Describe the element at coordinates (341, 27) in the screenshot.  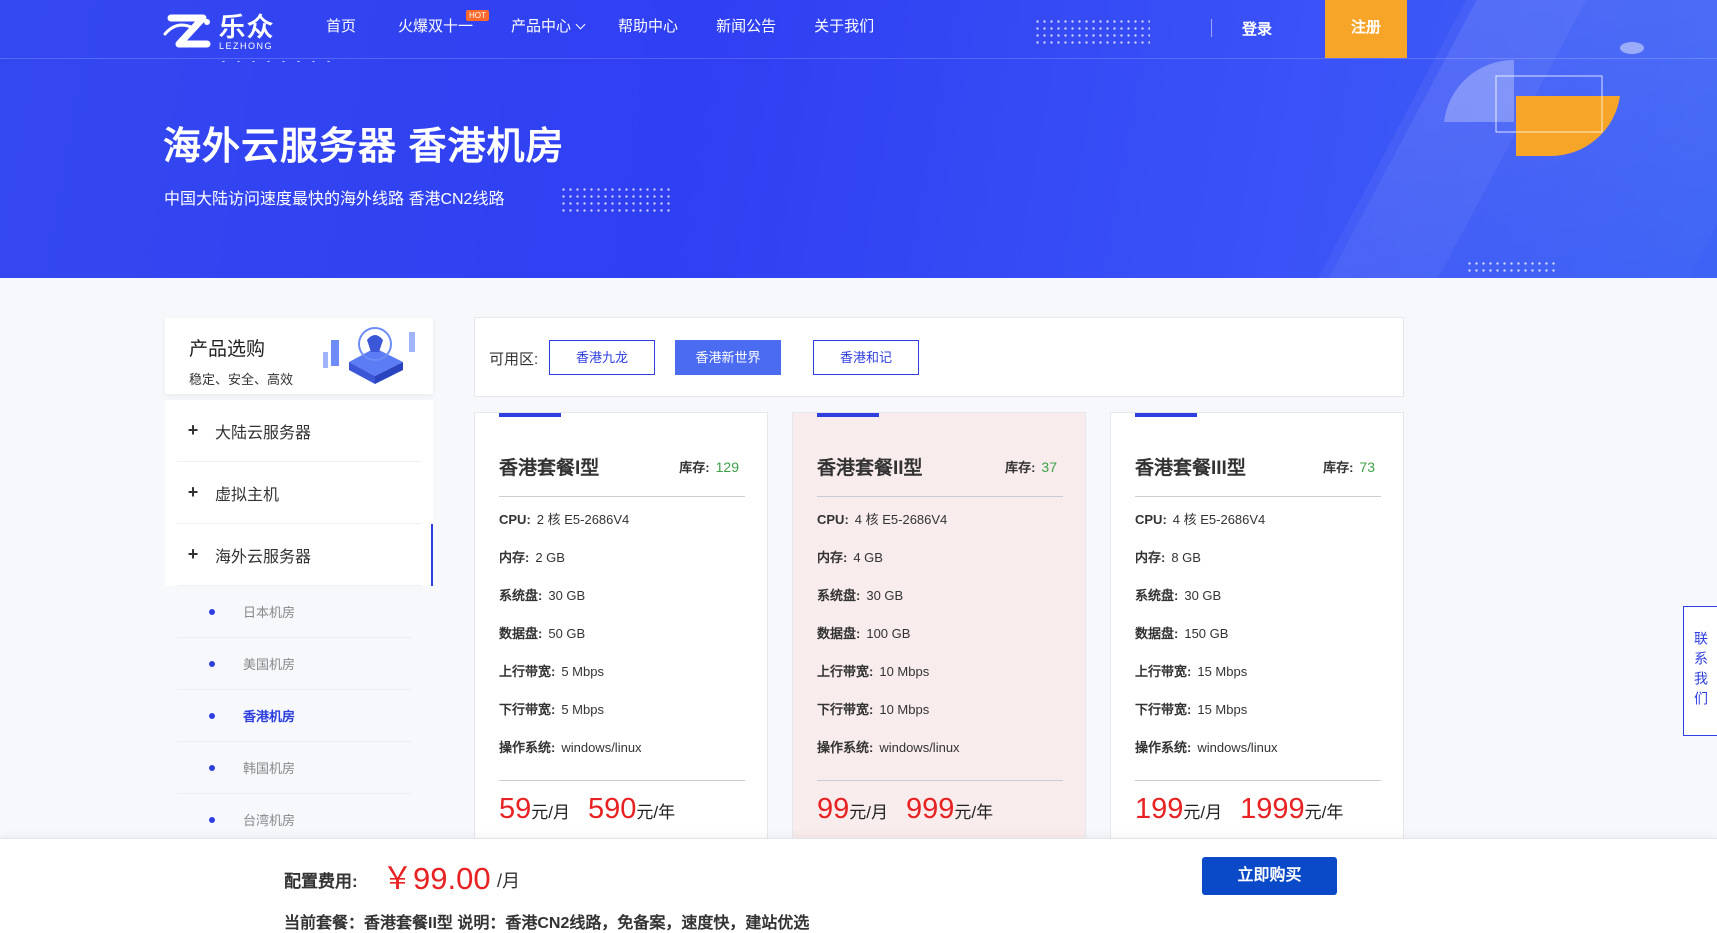
I see `nav-item-home: 首页` at that location.